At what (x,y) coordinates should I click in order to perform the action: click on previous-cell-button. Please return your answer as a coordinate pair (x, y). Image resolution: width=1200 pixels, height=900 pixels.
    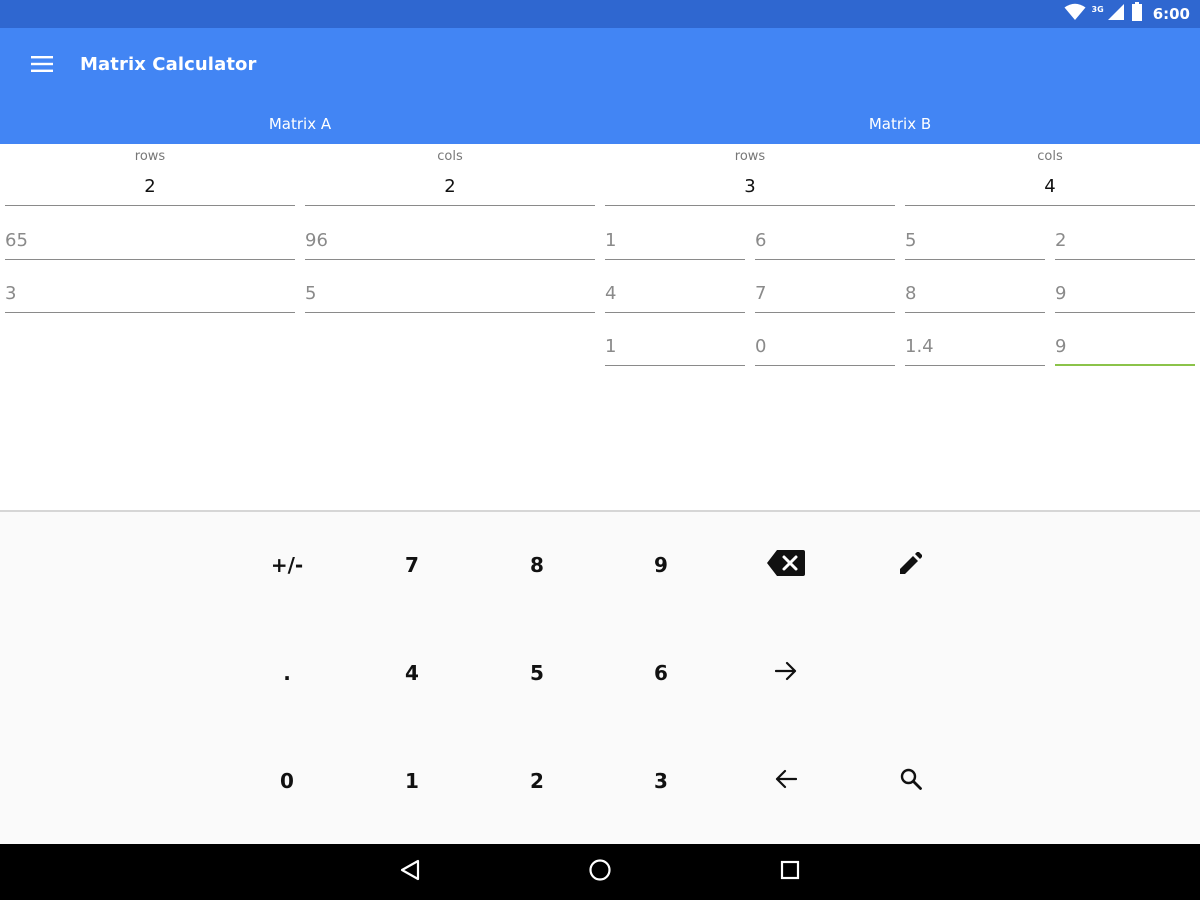
    Looking at the image, I should click on (786, 781).